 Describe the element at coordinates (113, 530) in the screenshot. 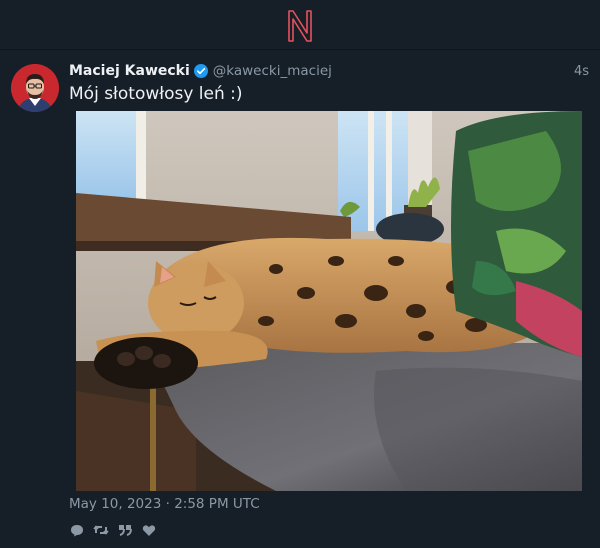

I see `tweet-stats` at that location.